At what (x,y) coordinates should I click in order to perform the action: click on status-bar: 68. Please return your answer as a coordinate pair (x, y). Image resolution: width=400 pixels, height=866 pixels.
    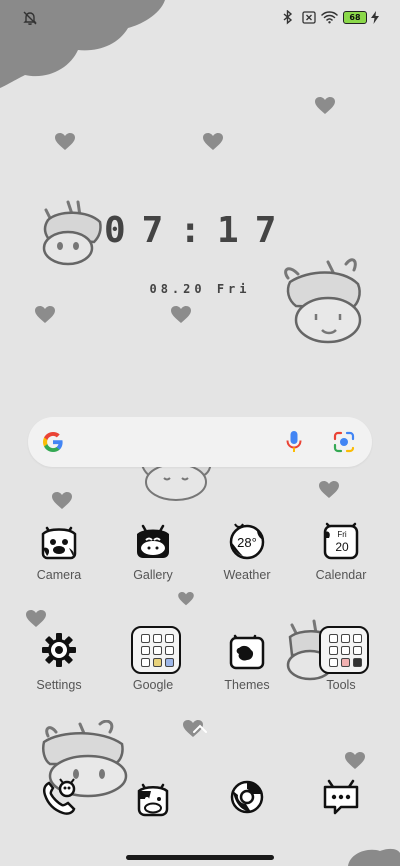
    Looking at the image, I should click on (200, 18).